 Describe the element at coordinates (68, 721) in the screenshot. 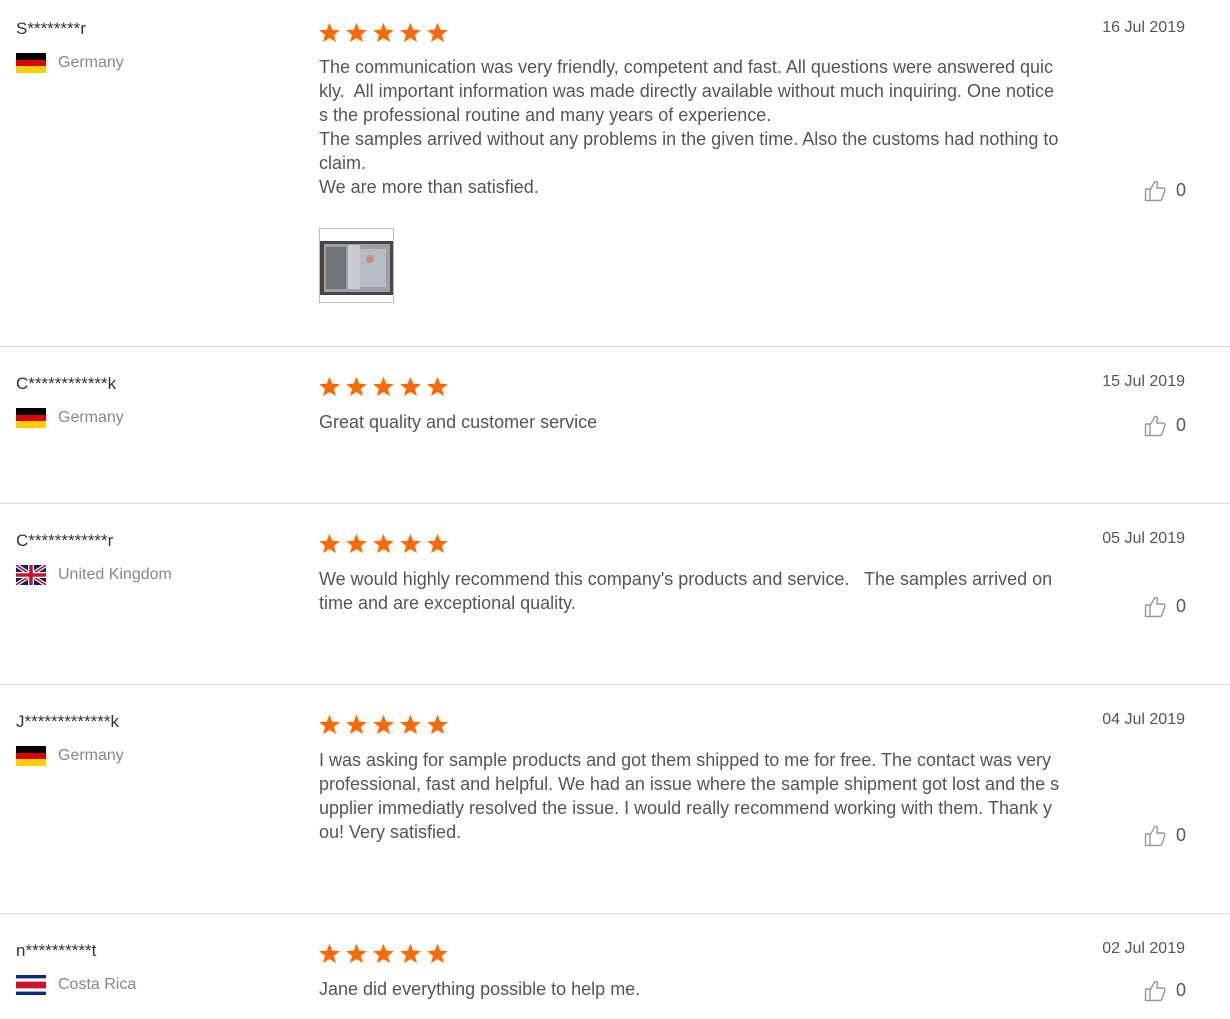

I see `buyer-name: J*************k` at that location.